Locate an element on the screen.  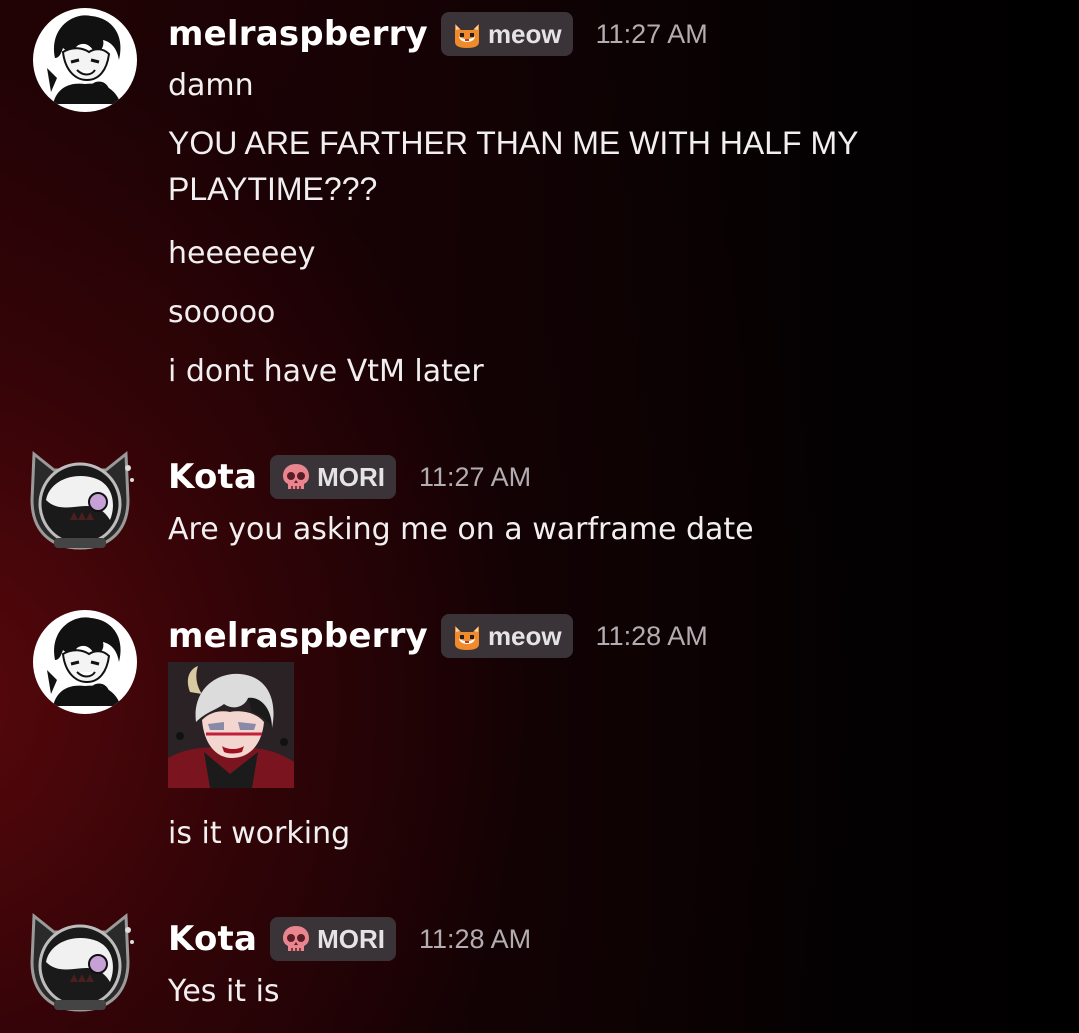
message-header: melraspberry meow 11:27 AM is located at coordinates (438, 34).